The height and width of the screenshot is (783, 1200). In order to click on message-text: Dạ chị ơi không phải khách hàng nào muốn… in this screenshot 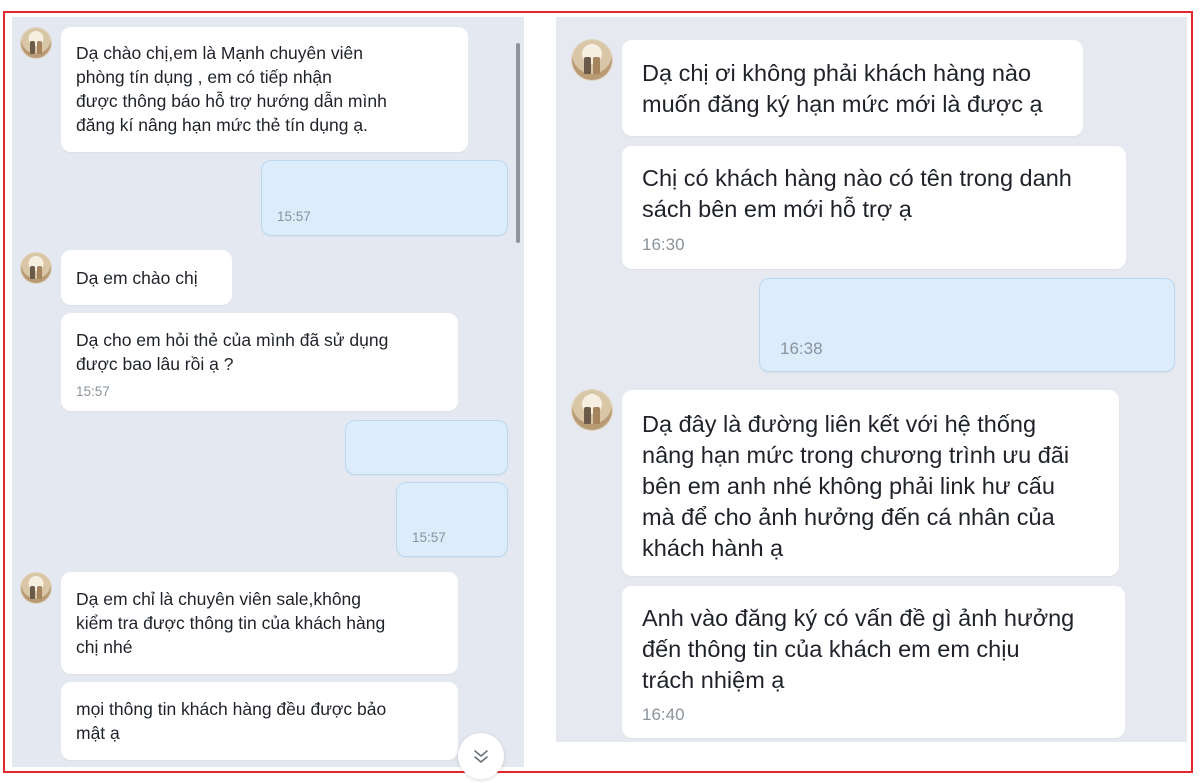, I will do `click(842, 88)`.